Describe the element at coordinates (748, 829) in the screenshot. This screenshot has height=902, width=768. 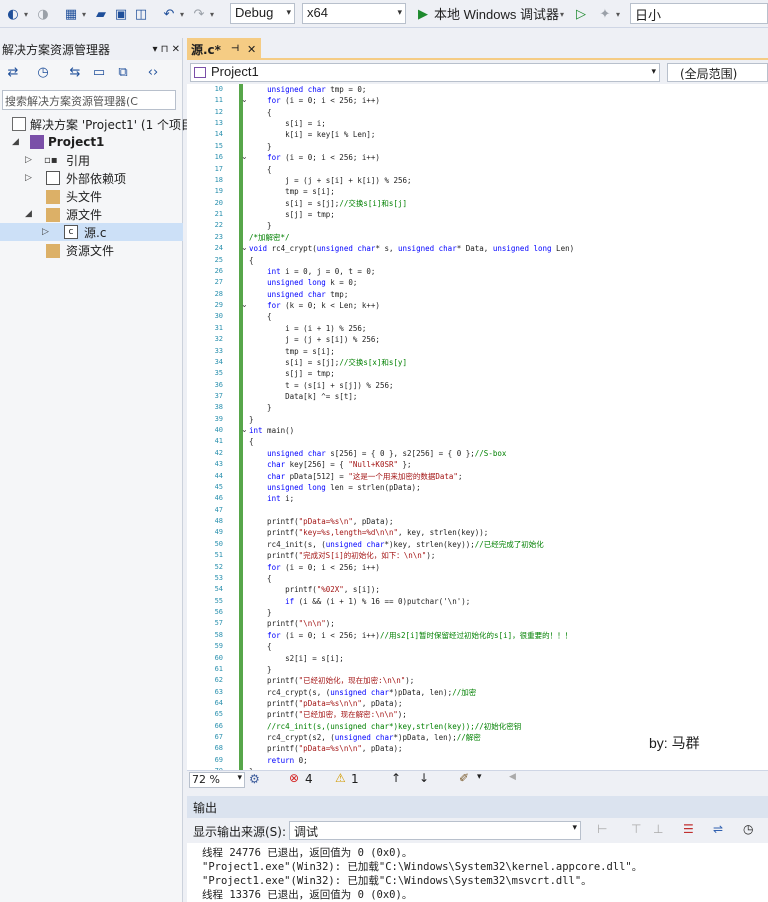
I see `timestamp-icon: ◷` at that location.